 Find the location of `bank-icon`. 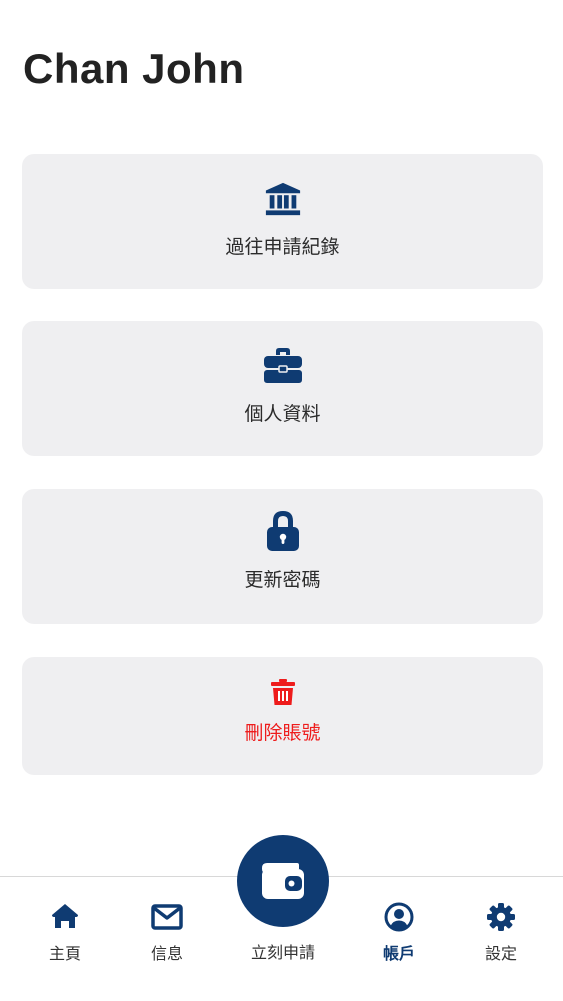

bank-icon is located at coordinates (282, 199).